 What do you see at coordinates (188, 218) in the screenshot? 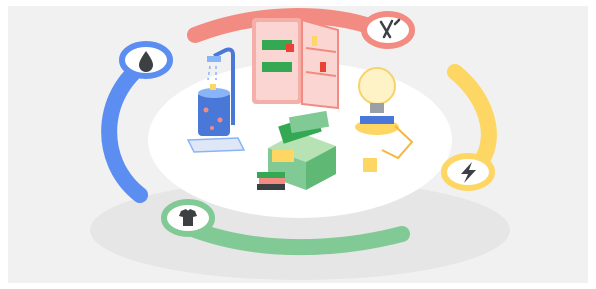
I see `clothing-badge` at bounding box center [188, 218].